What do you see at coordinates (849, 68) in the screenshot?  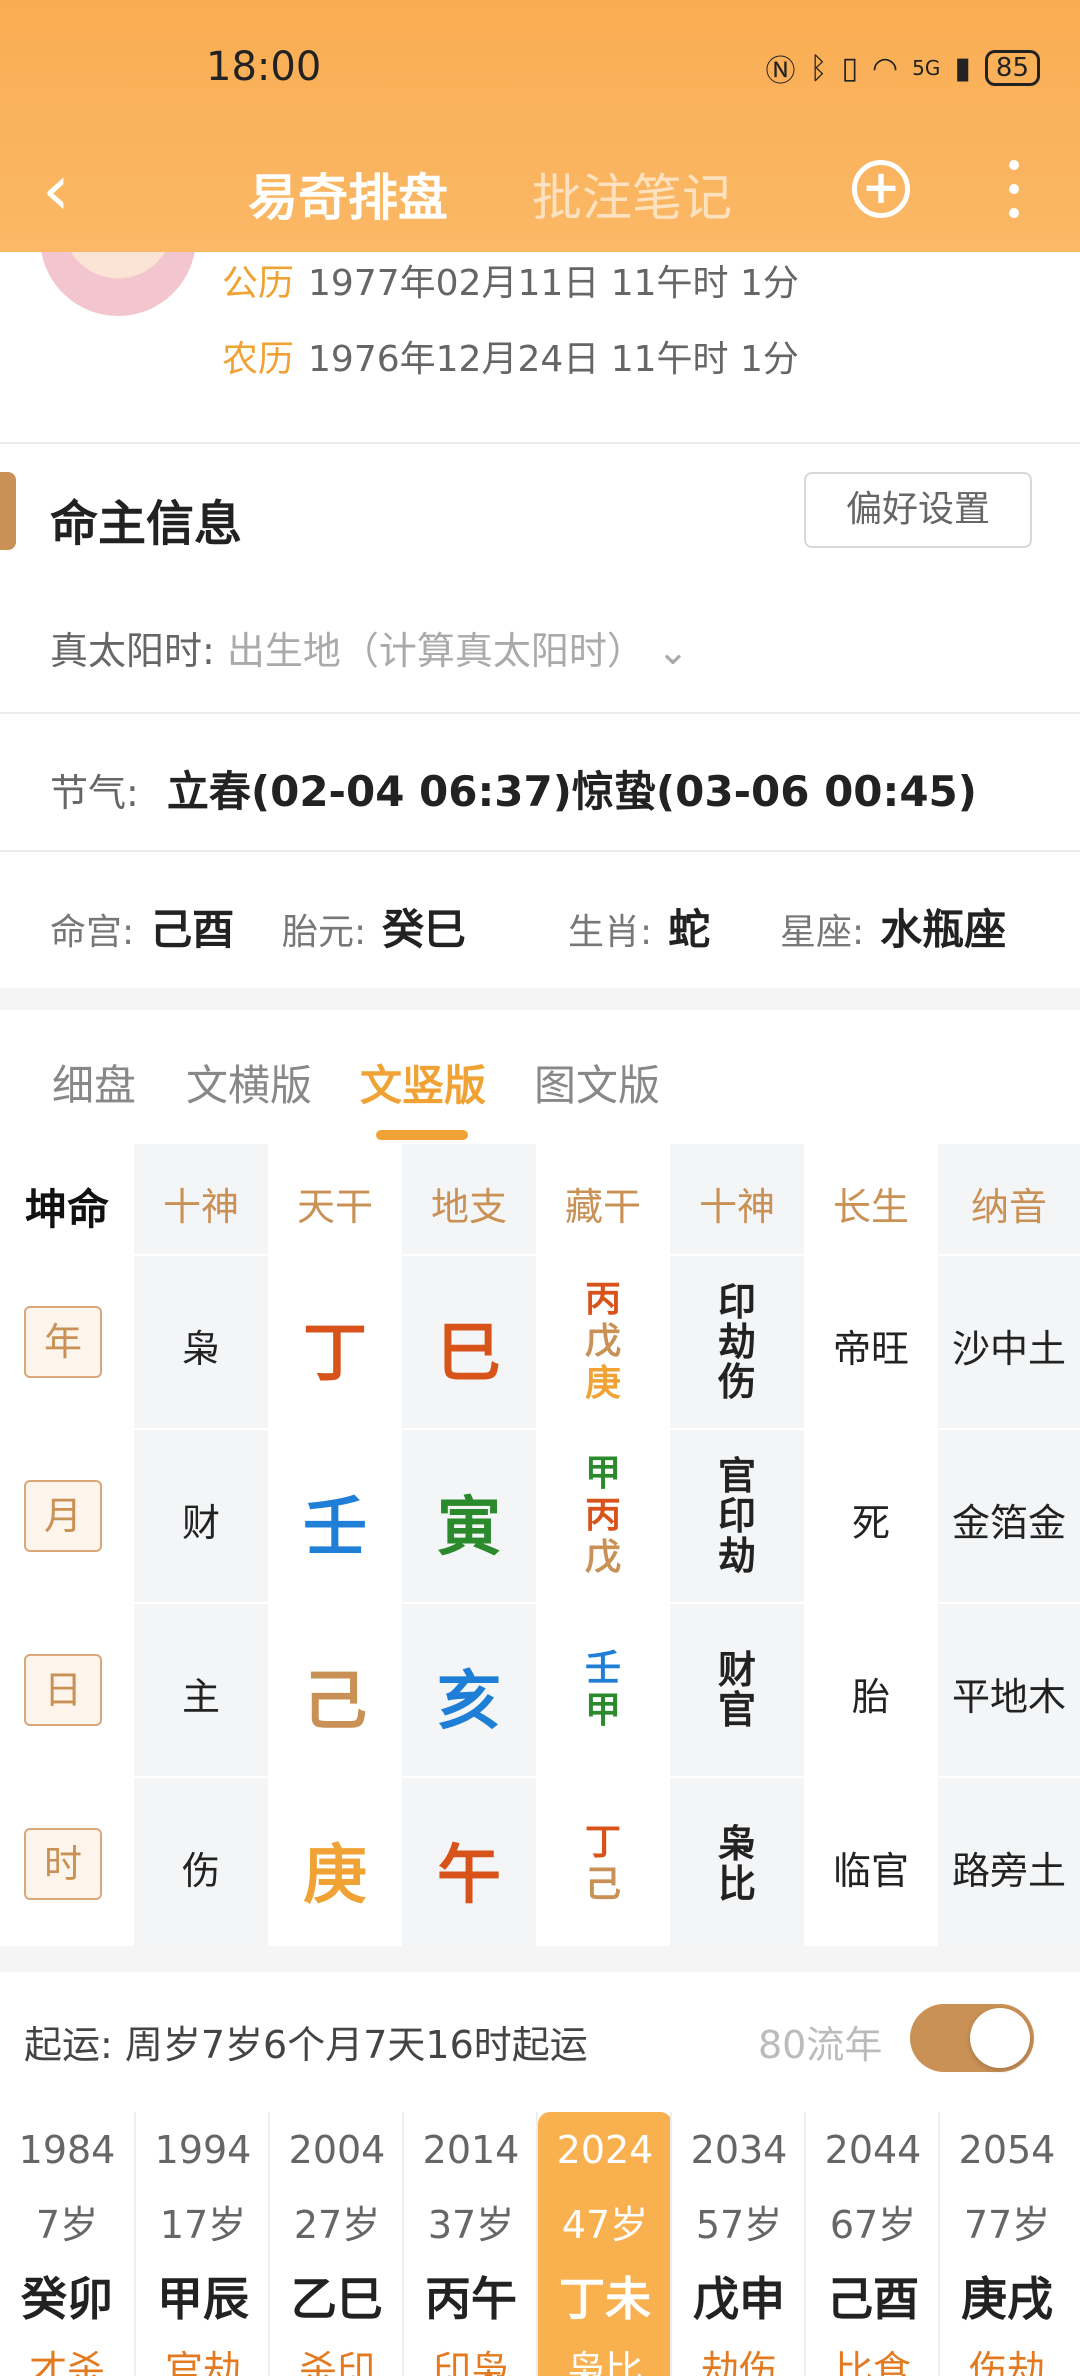 I see `vibrate-icon: ▯` at bounding box center [849, 68].